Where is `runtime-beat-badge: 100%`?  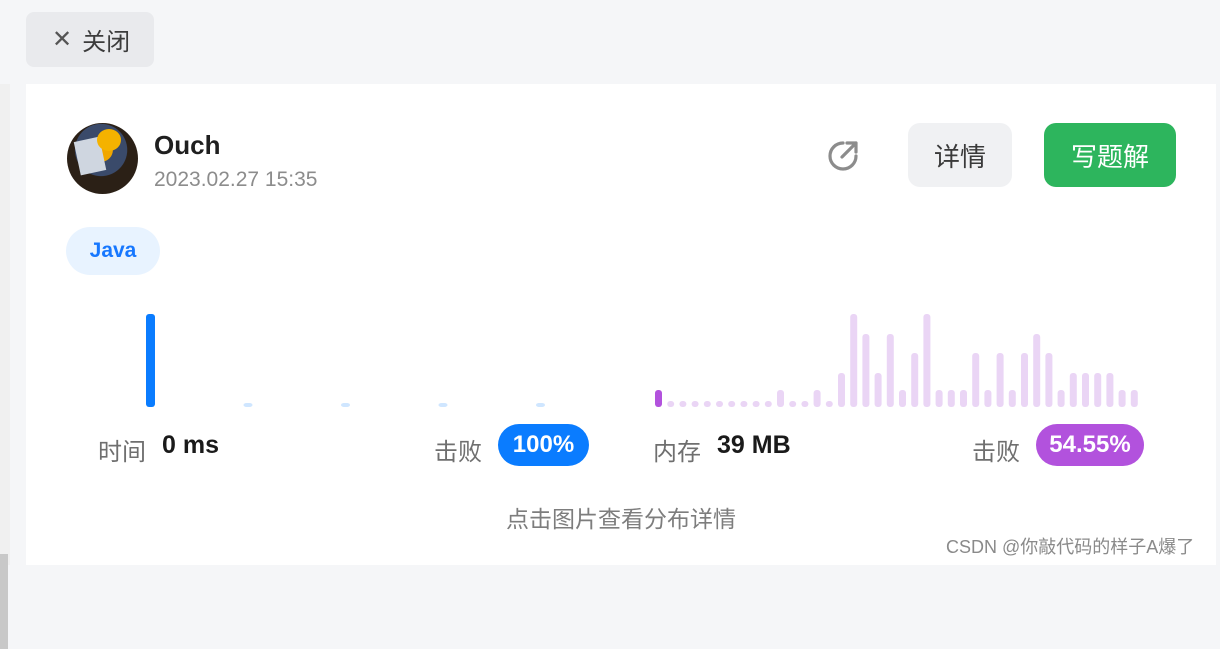 runtime-beat-badge: 100% is located at coordinates (543, 445).